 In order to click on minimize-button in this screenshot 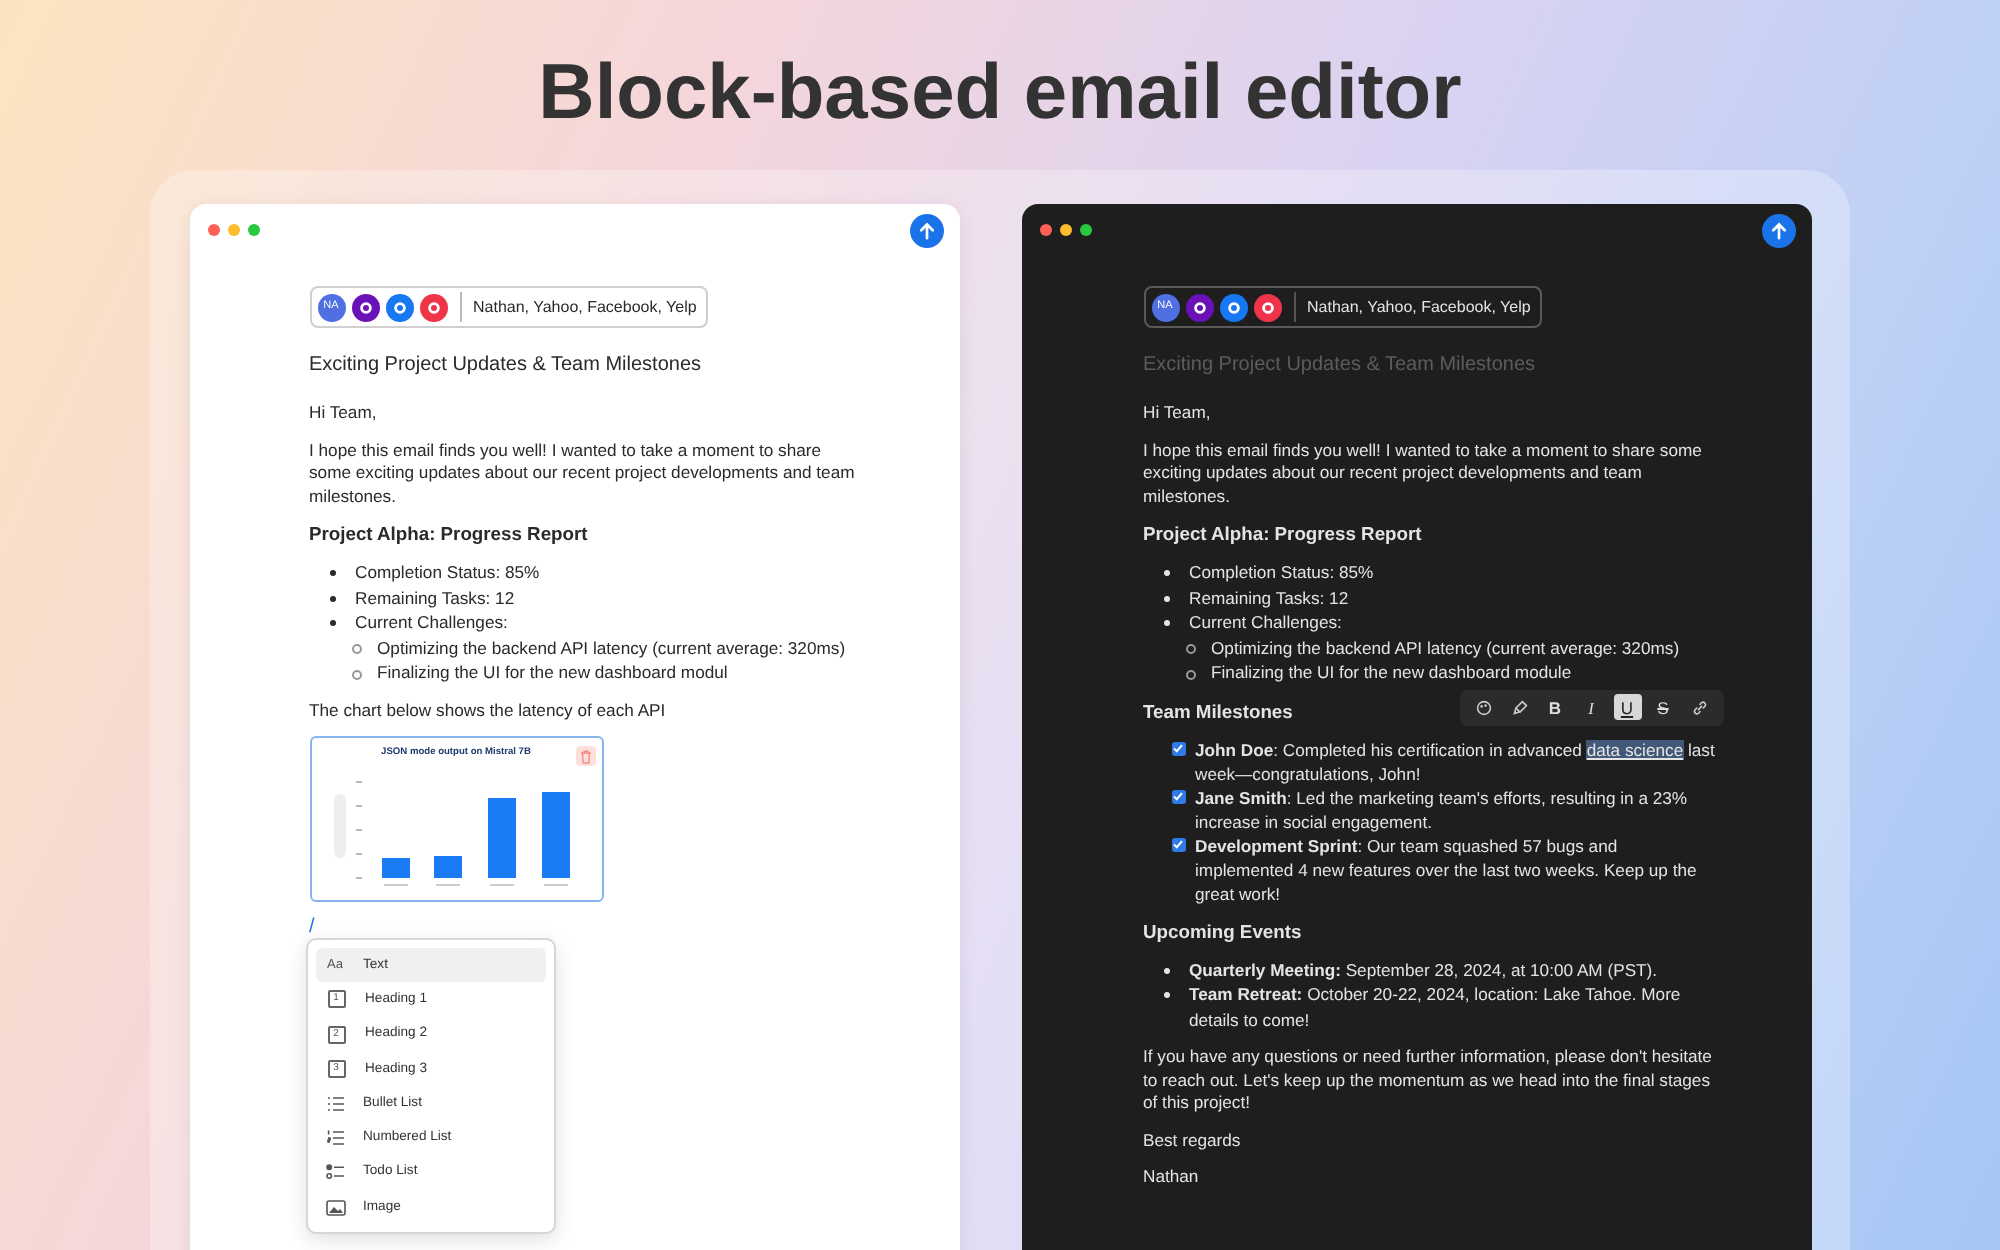, I will do `click(1065, 230)`.